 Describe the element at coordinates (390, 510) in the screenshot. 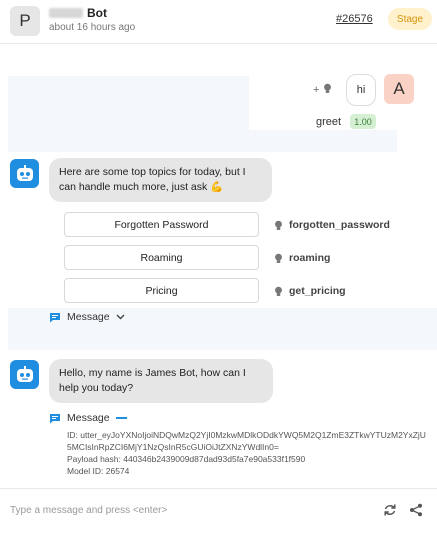

I see `refresh-icon` at that location.